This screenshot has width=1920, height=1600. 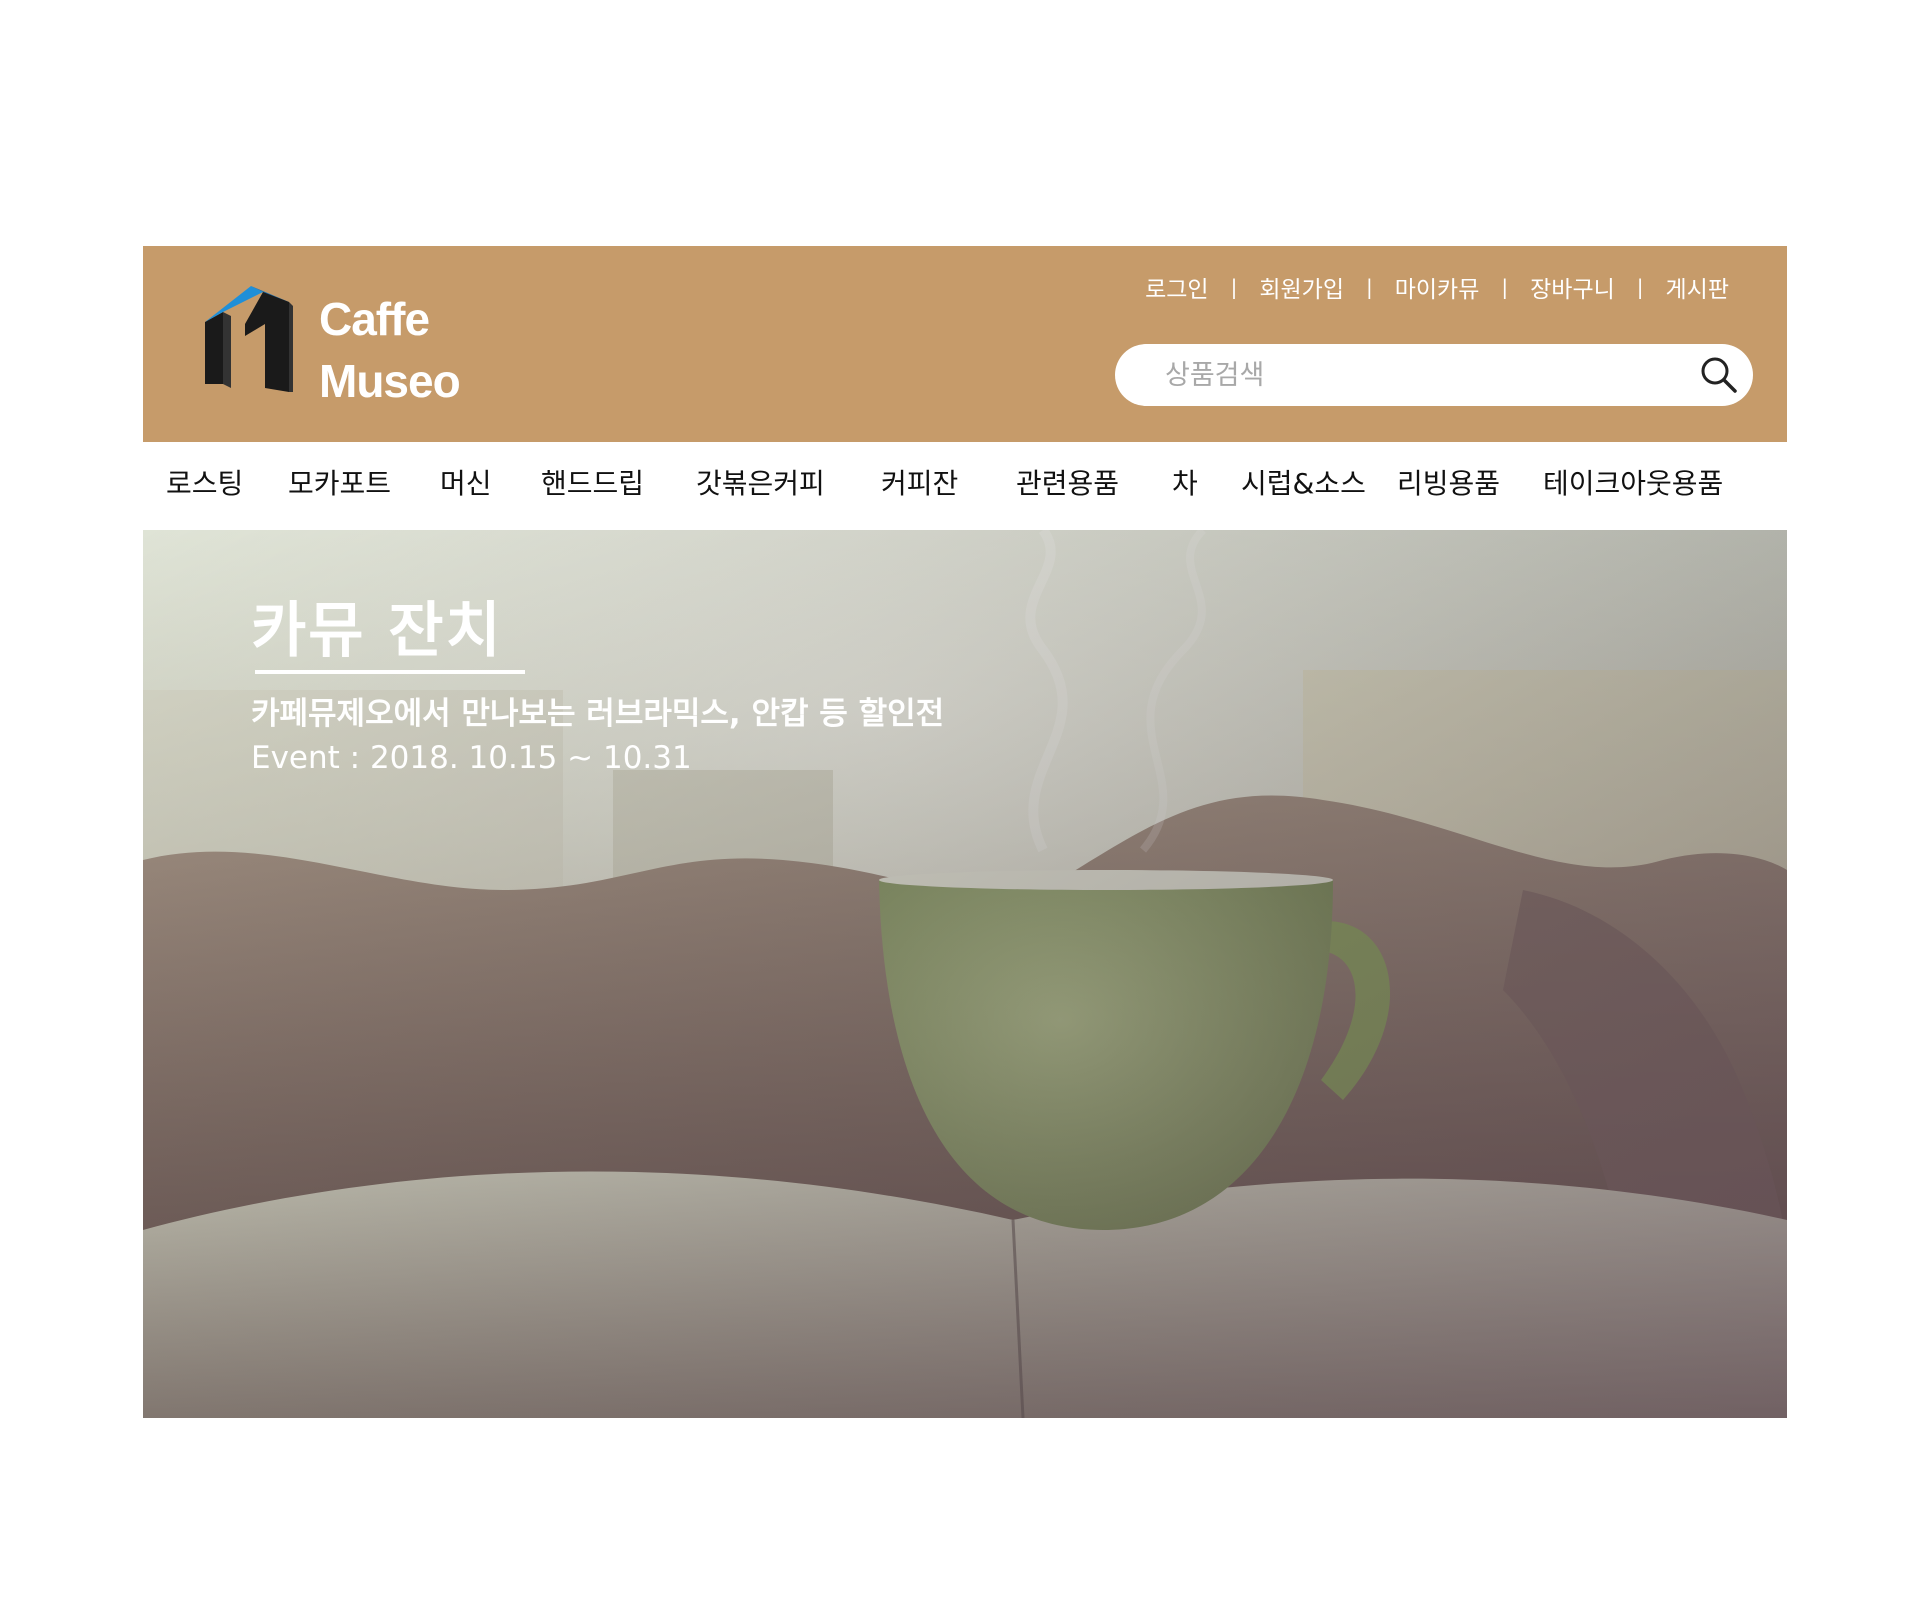 I want to click on logo: Caffe Museo, so click(x=355, y=345).